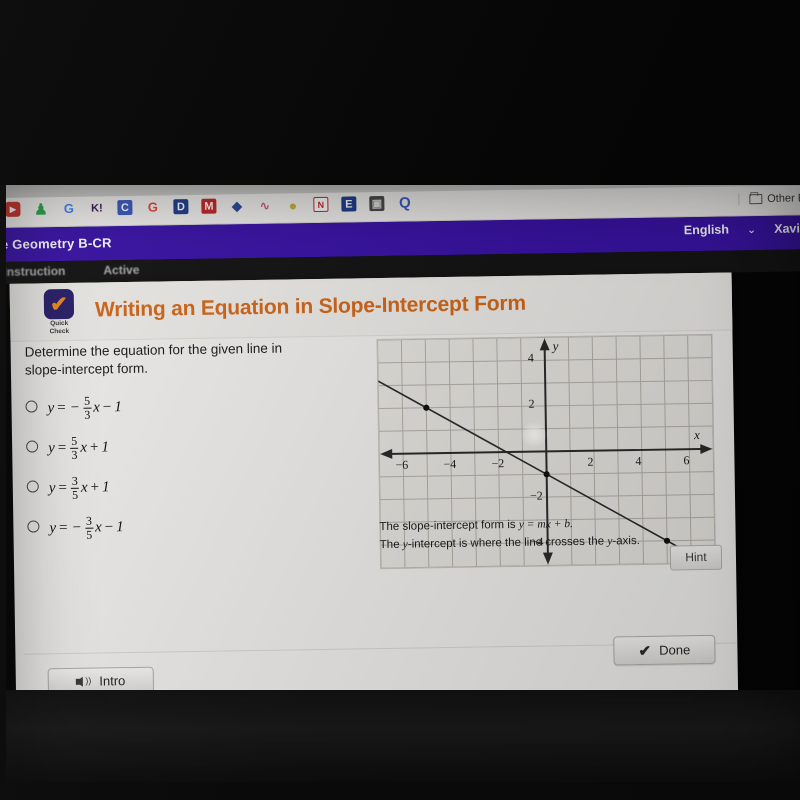 The height and width of the screenshot is (800, 800). I want to click on google-icon: G, so click(68, 208).